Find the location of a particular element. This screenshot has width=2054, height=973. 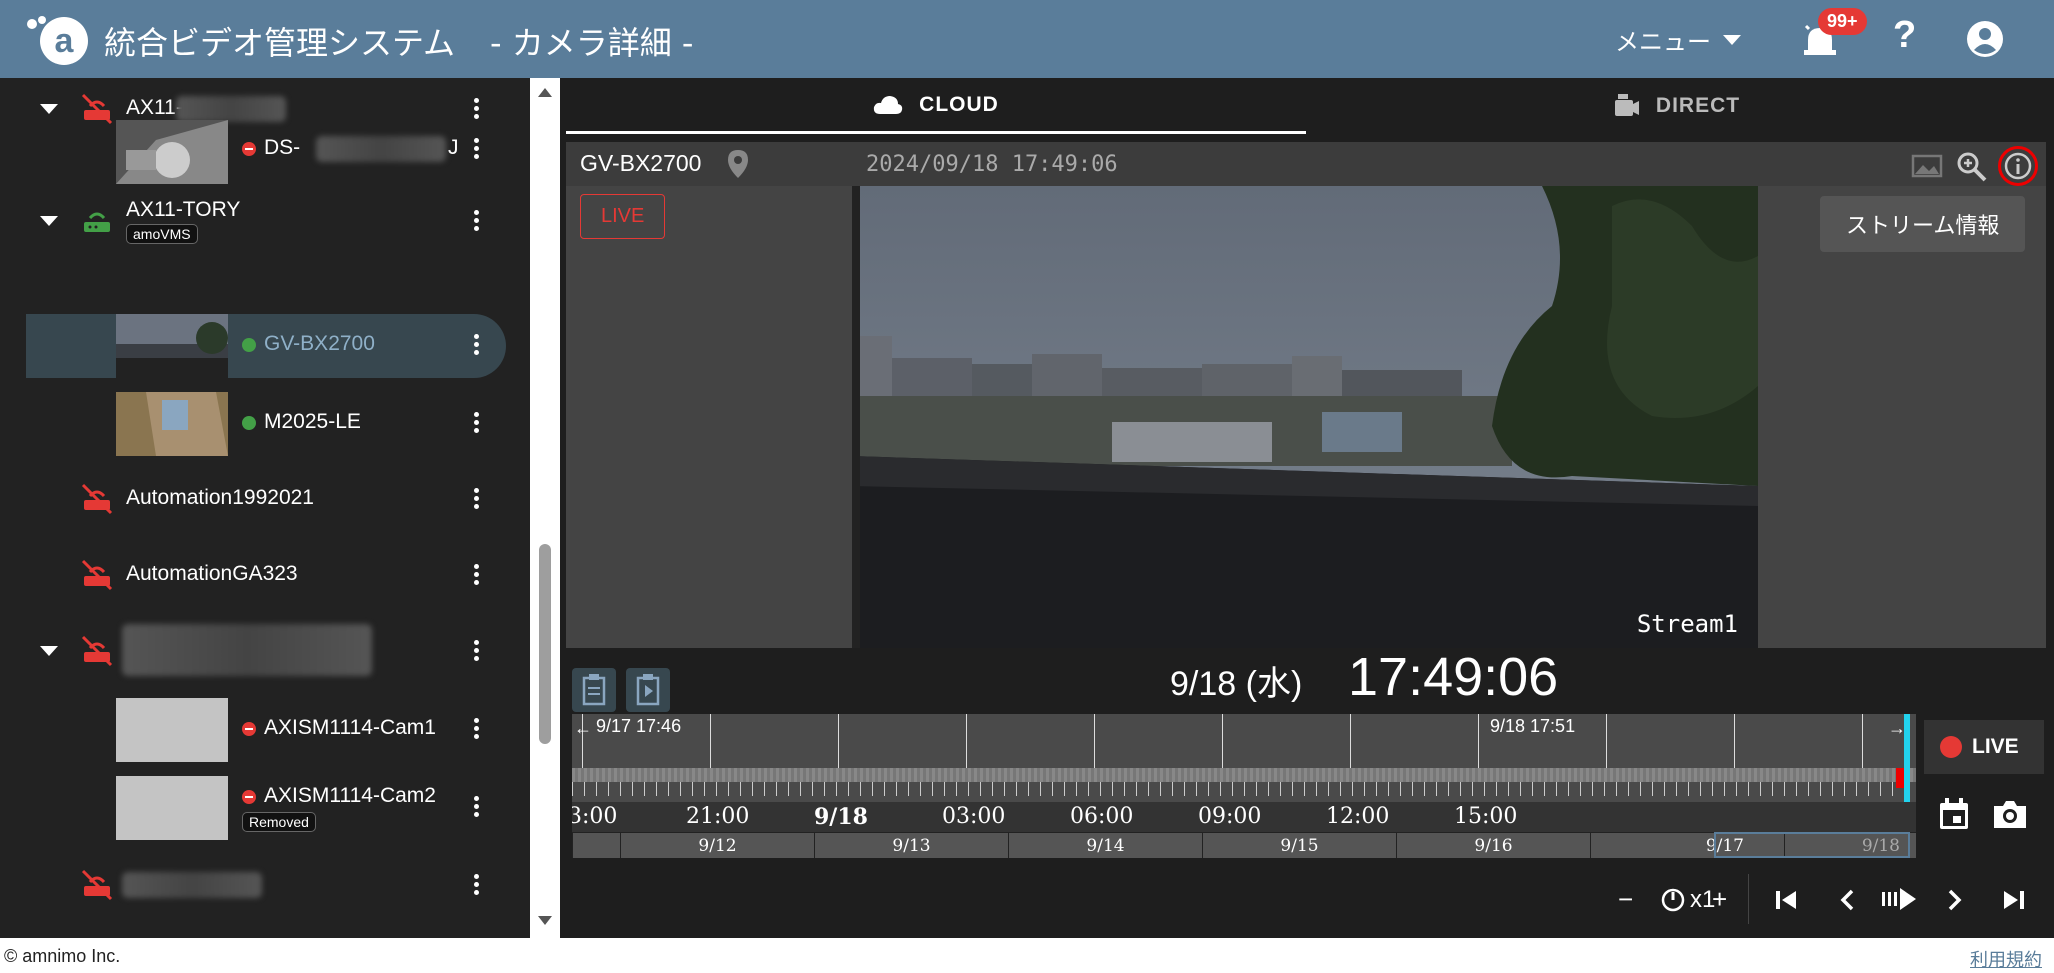

status-online-icon is located at coordinates (249, 423).